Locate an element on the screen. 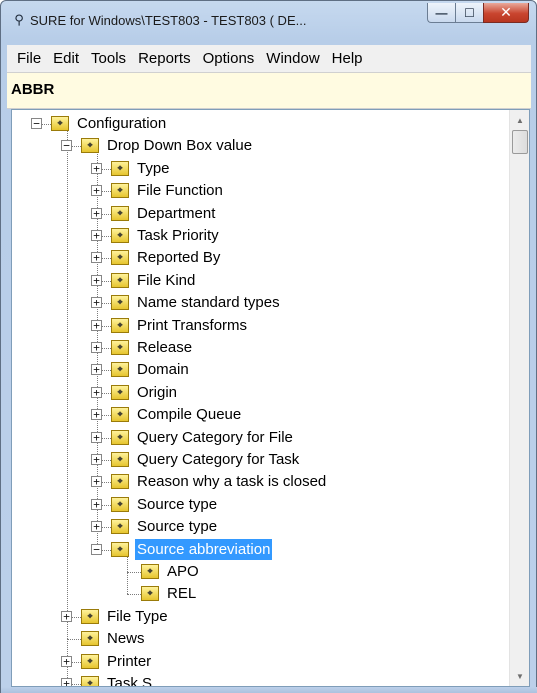 The height and width of the screenshot is (693, 537). close-icon: ✕ is located at coordinates (506, 12).